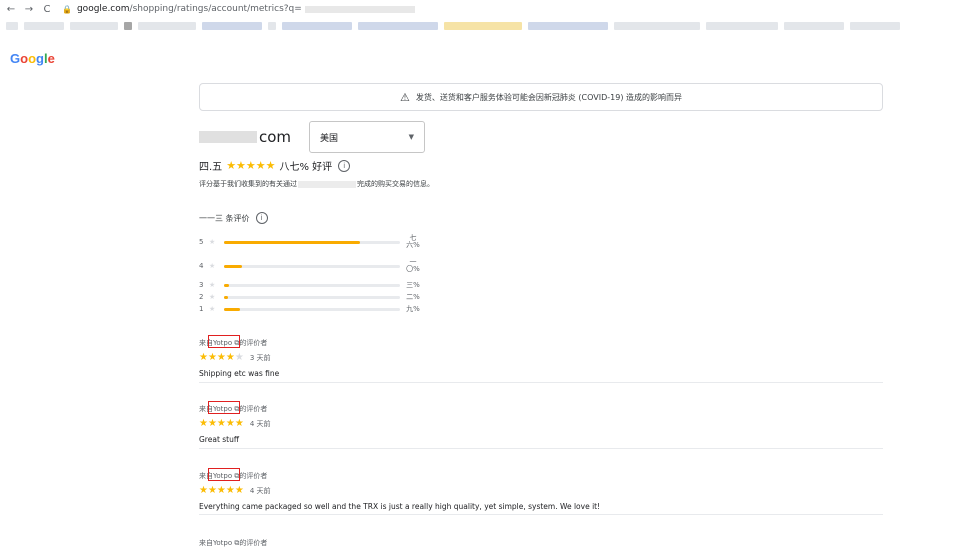 Image resolution: width=959 pixels, height=549 pixels. Describe the element at coordinates (201, 285) in the screenshot. I see `distribution-star-number: 3` at that location.